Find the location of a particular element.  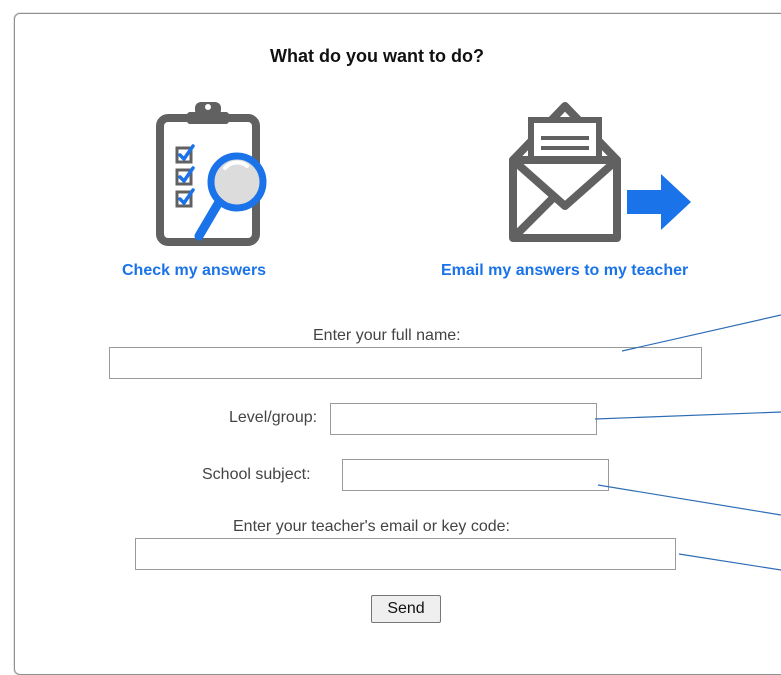

email-teacher-link: Email my answers to my teacher is located at coordinates (564, 271).